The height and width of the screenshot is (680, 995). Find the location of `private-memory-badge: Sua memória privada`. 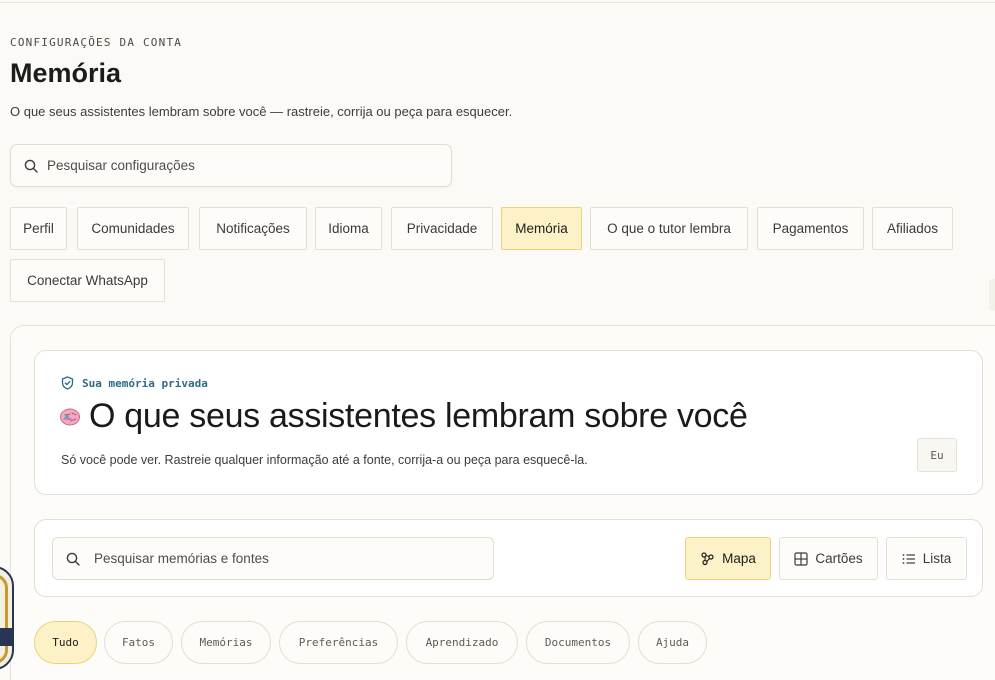

private-memory-badge: Sua memória privada is located at coordinates (134, 383).